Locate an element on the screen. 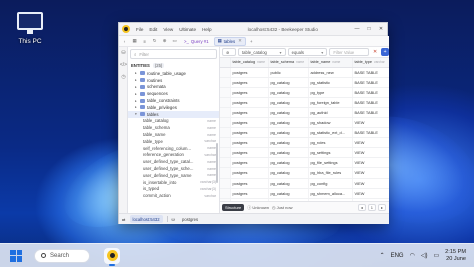 This screenshot has width=474, height=267. structure-button: Structure is located at coordinates (233, 207).